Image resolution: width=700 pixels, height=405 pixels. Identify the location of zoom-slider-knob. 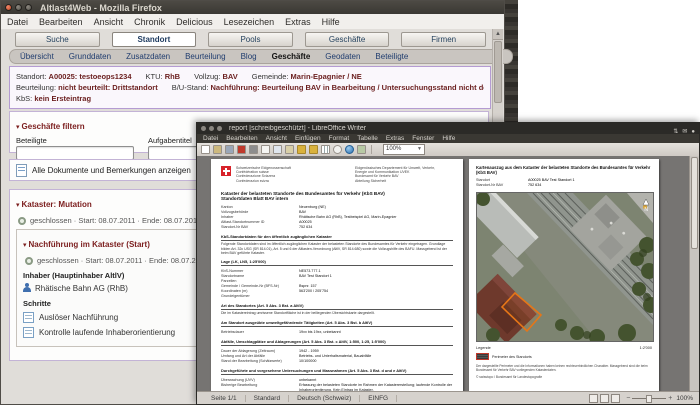
(649, 399).